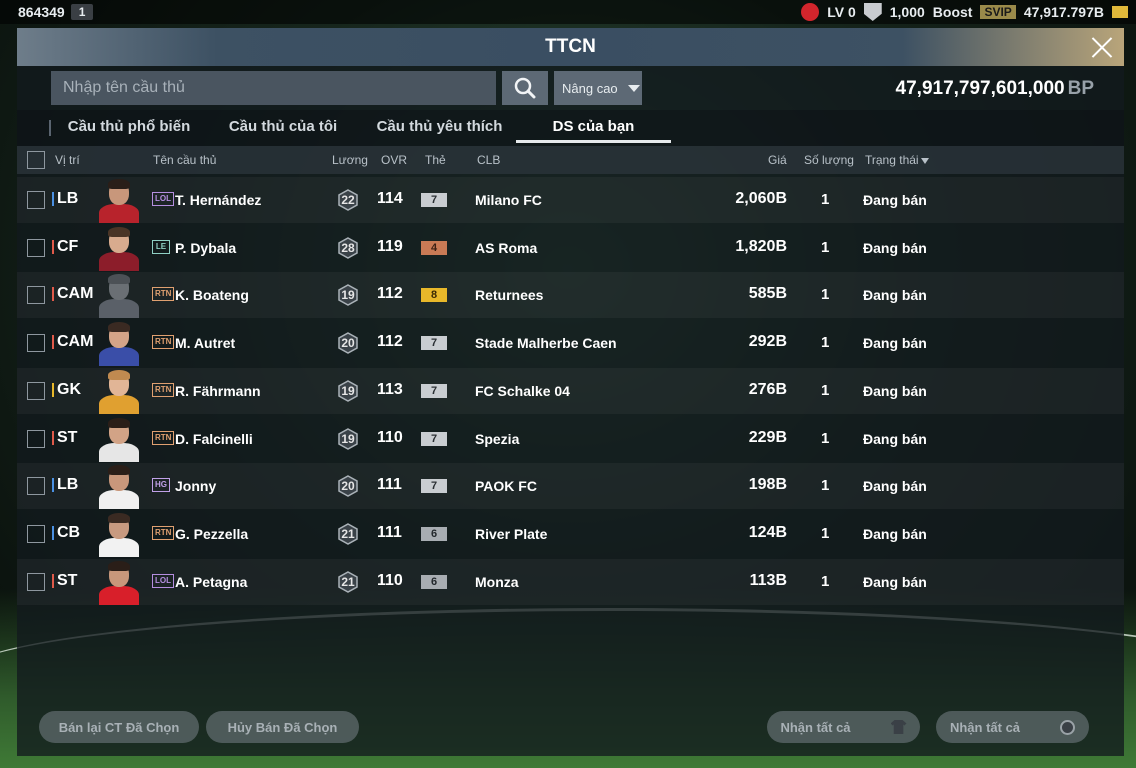  I want to click on search-button, so click(525, 88).